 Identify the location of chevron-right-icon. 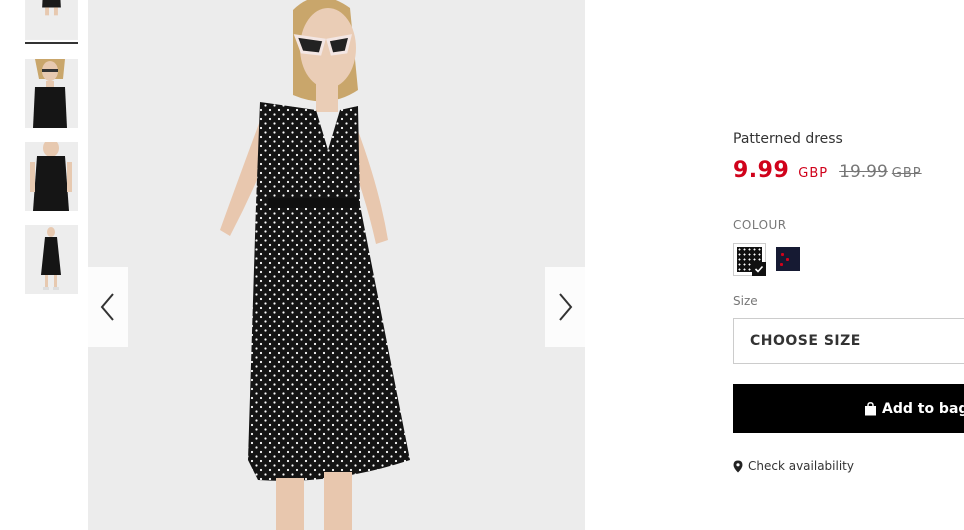
(566, 307).